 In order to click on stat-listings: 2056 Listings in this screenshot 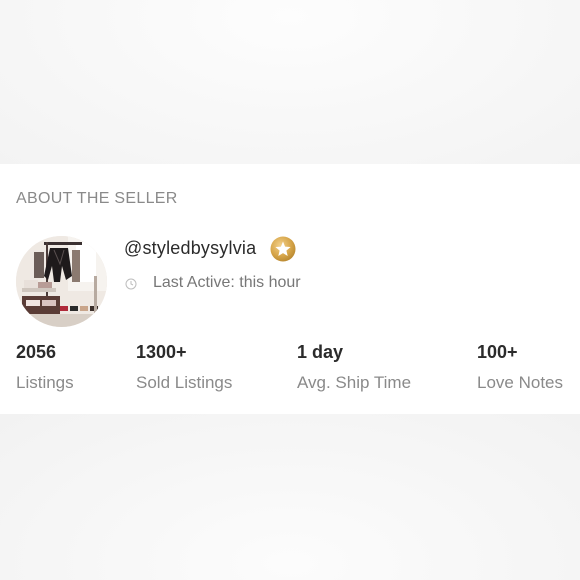, I will do `click(45, 367)`.